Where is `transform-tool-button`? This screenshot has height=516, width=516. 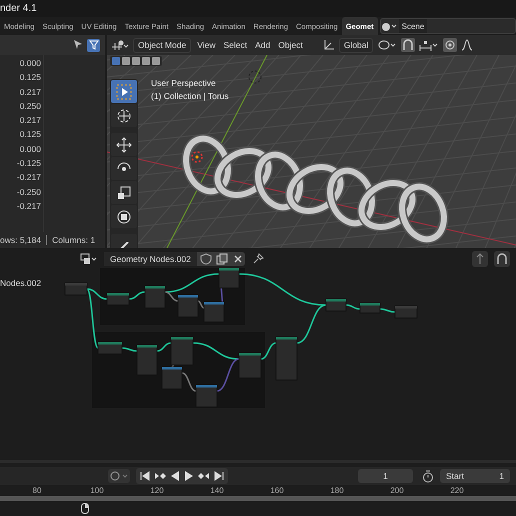
transform-tool-button is located at coordinates (124, 216).